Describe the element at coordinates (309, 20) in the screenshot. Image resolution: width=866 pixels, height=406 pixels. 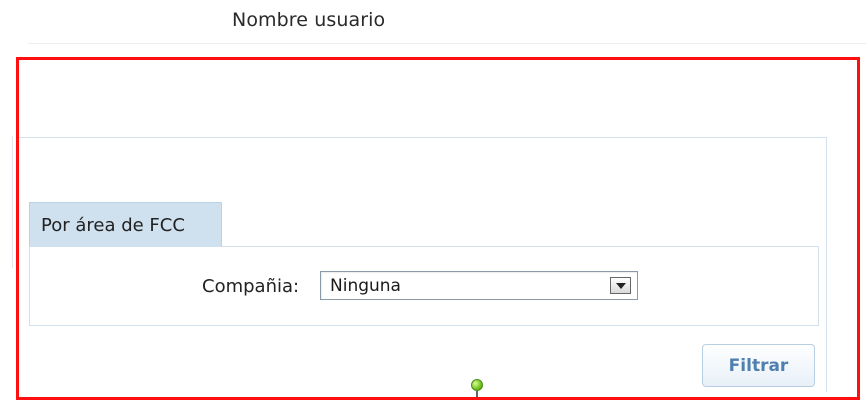
I see `user-name-label: Nombre usuario` at that location.